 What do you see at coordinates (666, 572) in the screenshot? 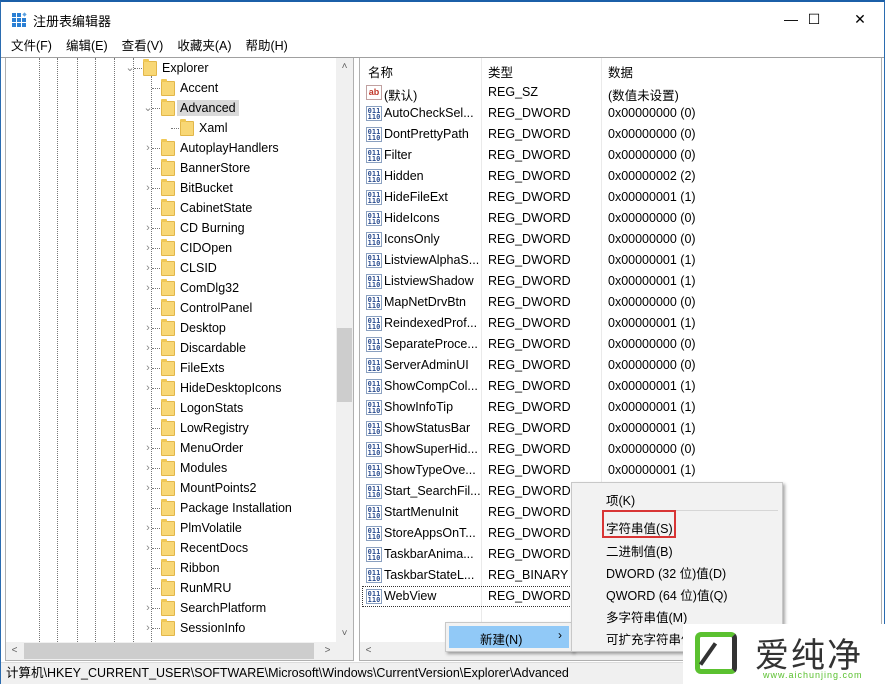
I see `menu-item-dword-value: DWORD (32 位)值(D)` at bounding box center [666, 572].